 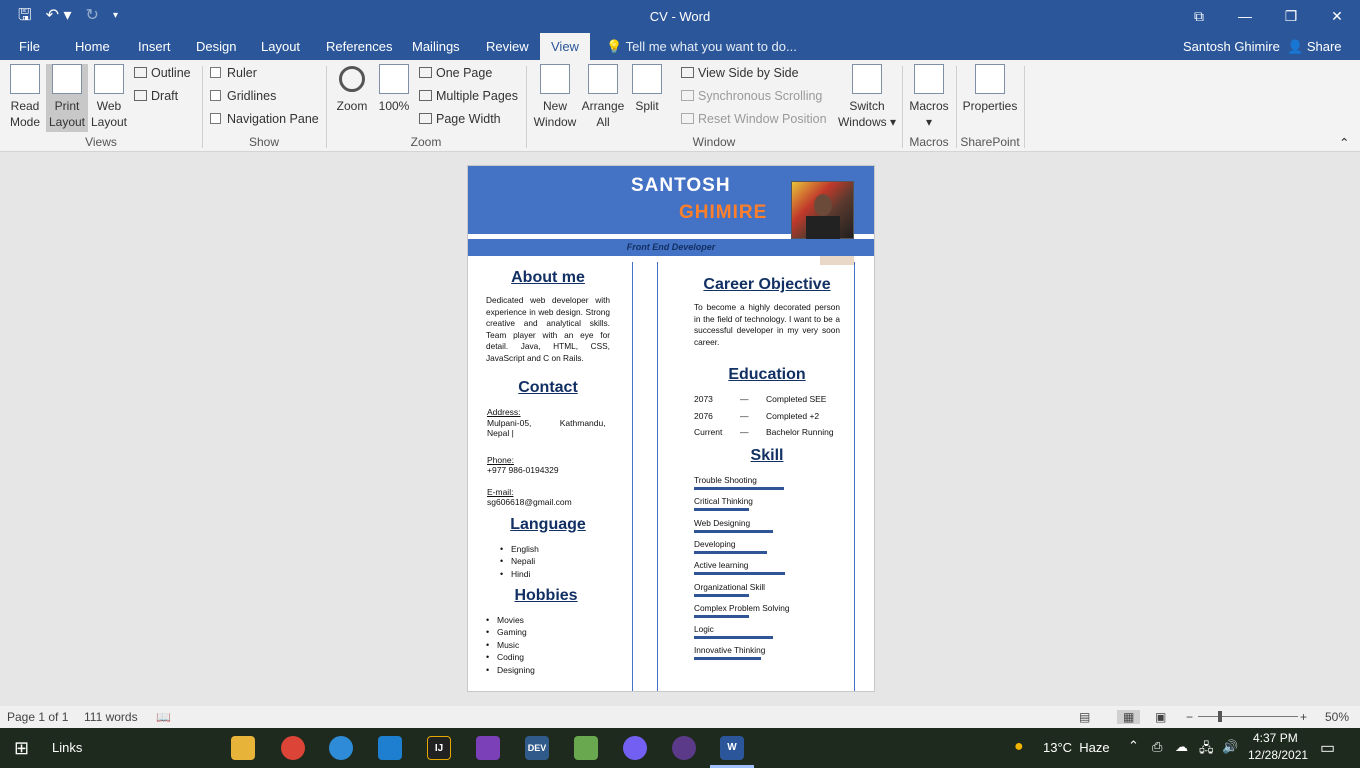 What do you see at coordinates (1220, 716) in the screenshot?
I see `zoom-slider-handle` at bounding box center [1220, 716].